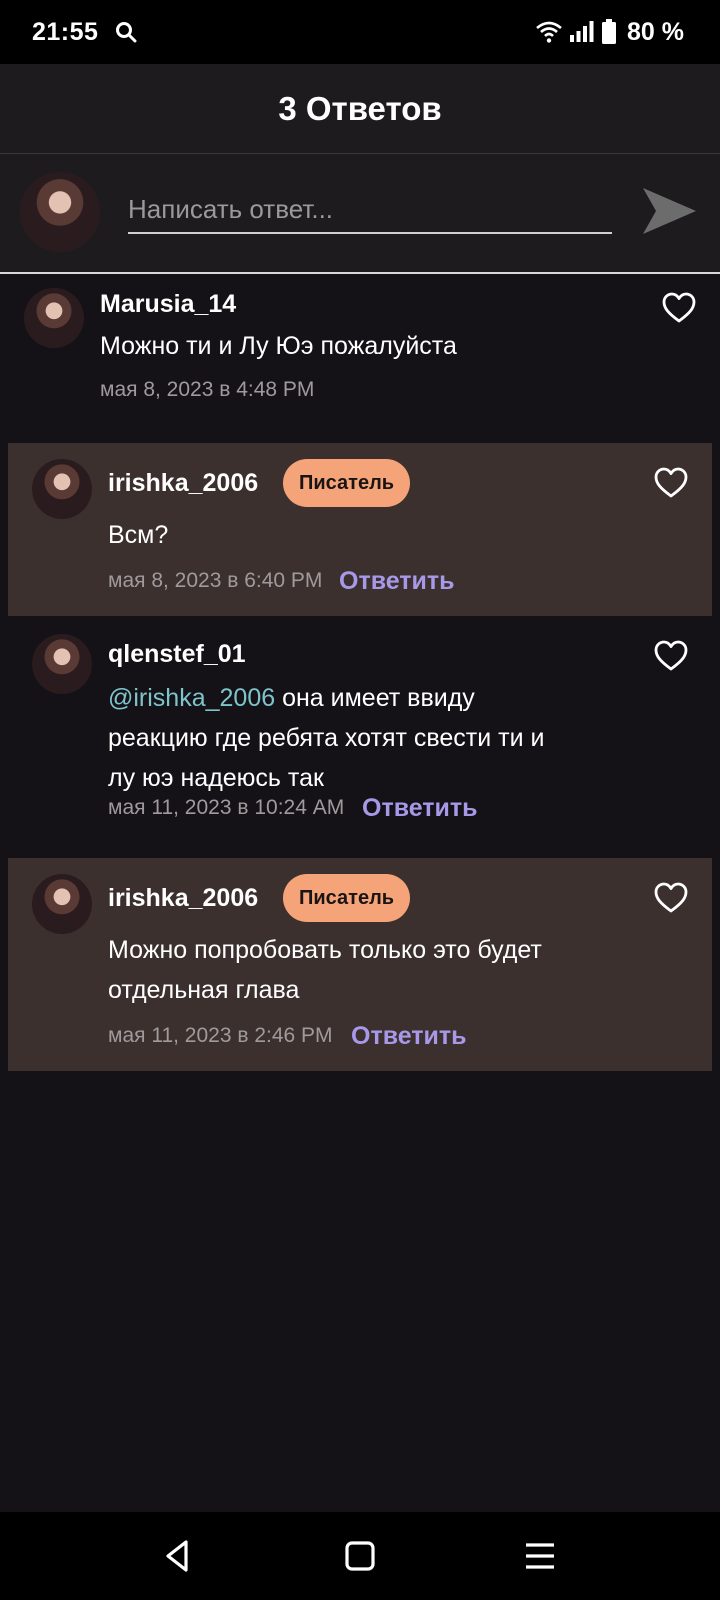  I want to click on replies-header: 3 Ответов, so click(360, 109).